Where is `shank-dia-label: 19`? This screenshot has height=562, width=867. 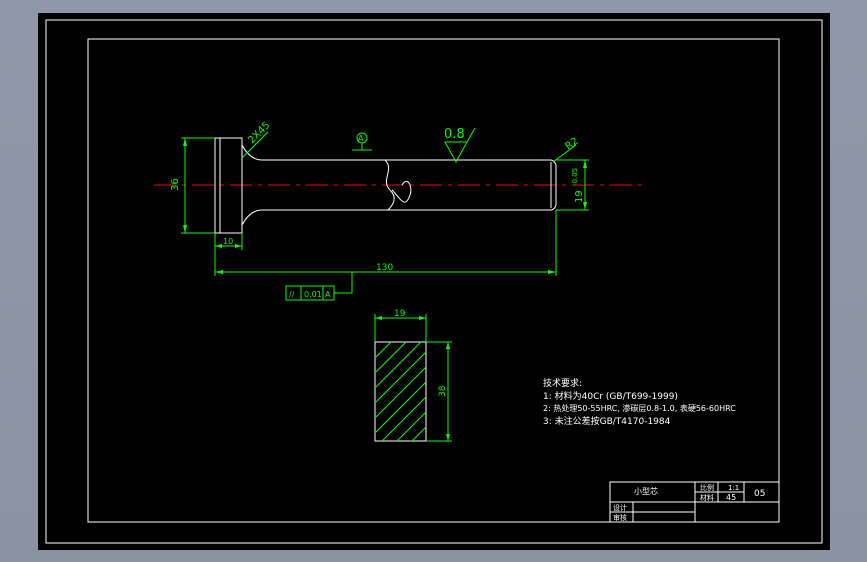
shank-dia-label: 19 is located at coordinates (579, 196).